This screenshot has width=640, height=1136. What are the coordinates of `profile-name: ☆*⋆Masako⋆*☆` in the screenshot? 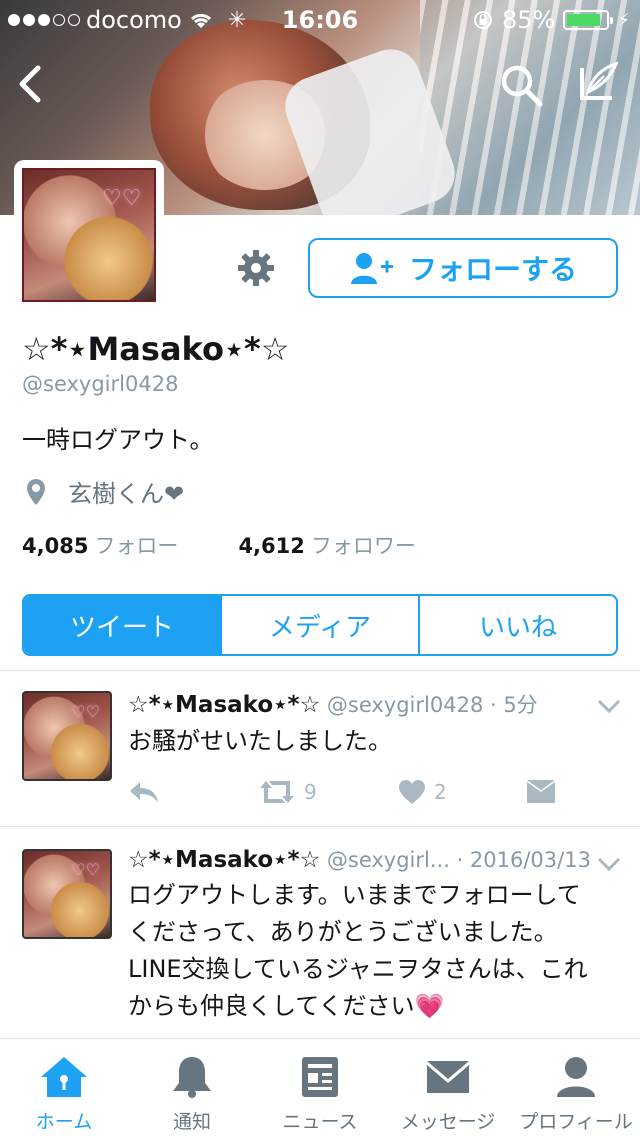 It's located at (156, 349).